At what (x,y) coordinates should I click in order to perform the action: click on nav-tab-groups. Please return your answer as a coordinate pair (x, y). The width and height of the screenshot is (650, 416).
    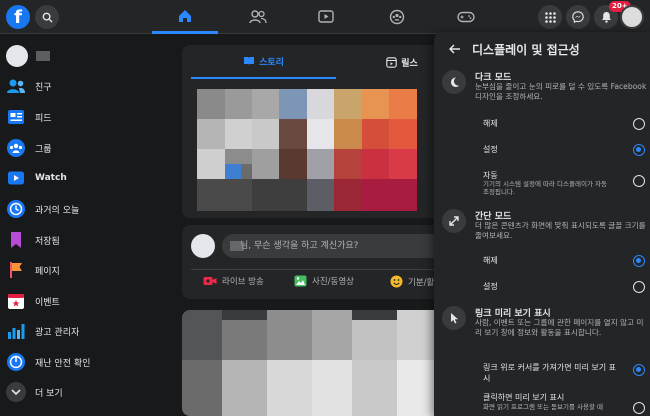
    Looking at the image, I should click on (397, 17).